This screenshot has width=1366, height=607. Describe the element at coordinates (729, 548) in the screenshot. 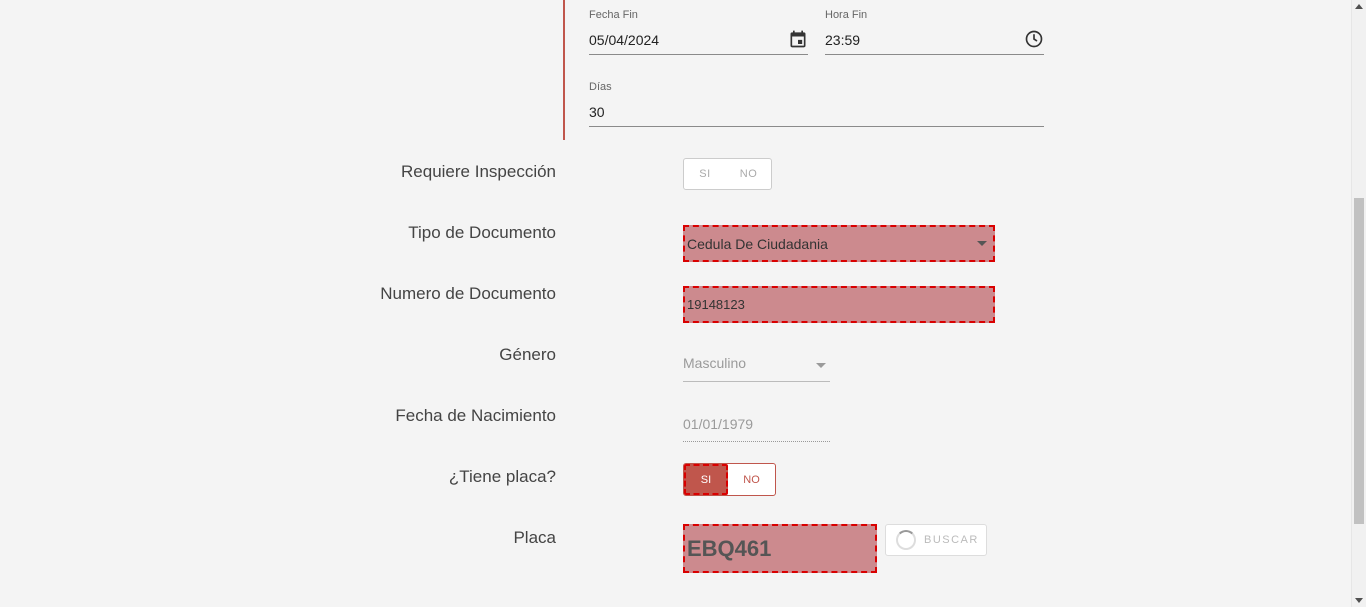

I see `placa-value: EBQ461` at that location.